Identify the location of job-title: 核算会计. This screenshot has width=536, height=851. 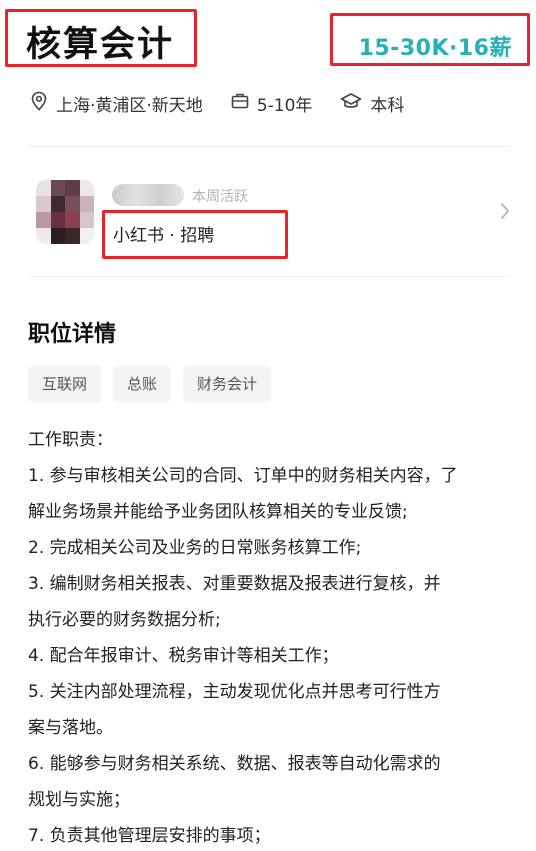
(100, 45).